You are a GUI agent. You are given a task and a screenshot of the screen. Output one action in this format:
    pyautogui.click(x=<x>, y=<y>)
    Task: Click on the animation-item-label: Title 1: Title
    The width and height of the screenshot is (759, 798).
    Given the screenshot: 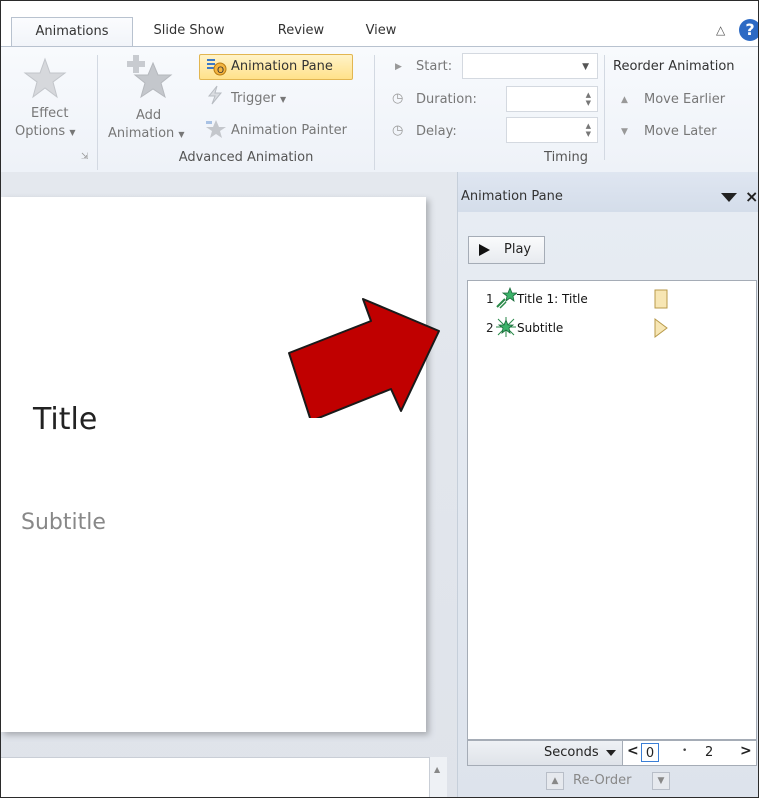 What is the action you would take?
    pyautogui.click(x=552, y=299)
    